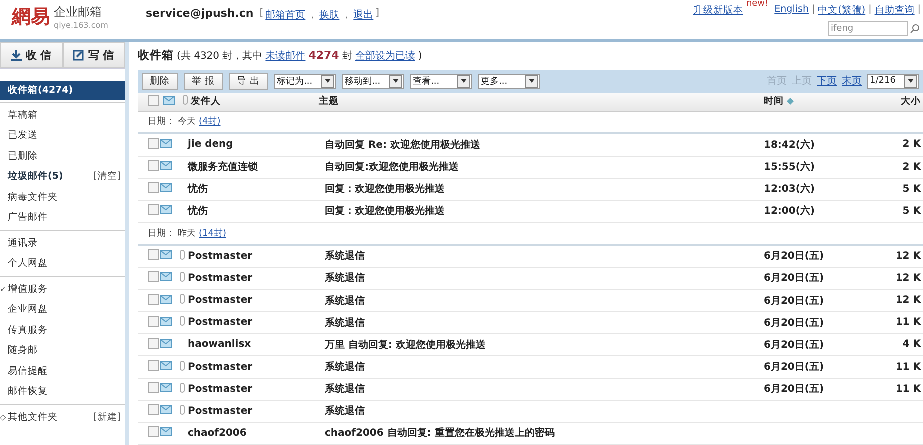  Describe the element at coordinates (3, 417) in the screenshot. I see `marker-text: ◇` at that location.